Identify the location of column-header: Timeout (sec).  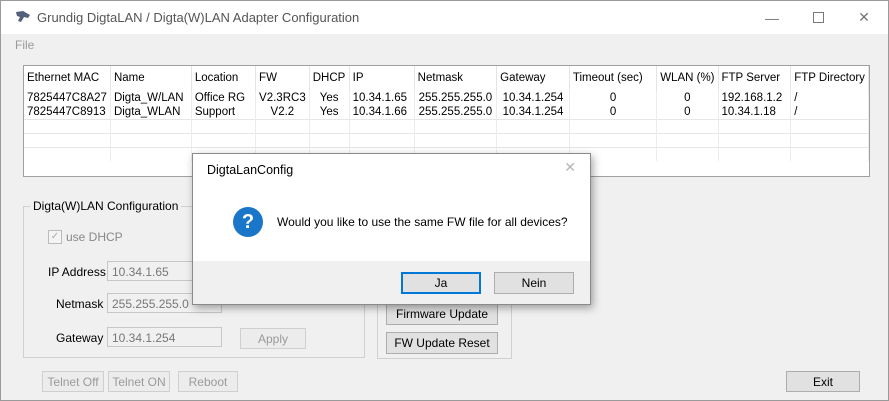
(613, 78).